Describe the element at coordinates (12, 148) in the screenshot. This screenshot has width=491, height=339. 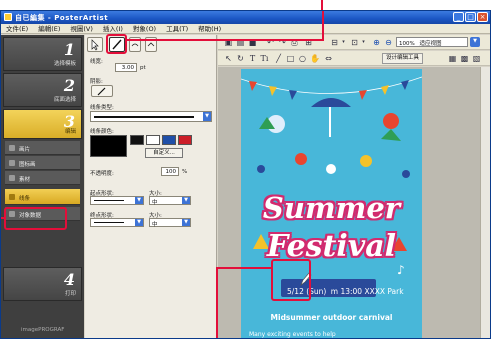
I see `picture-icon` at that location.